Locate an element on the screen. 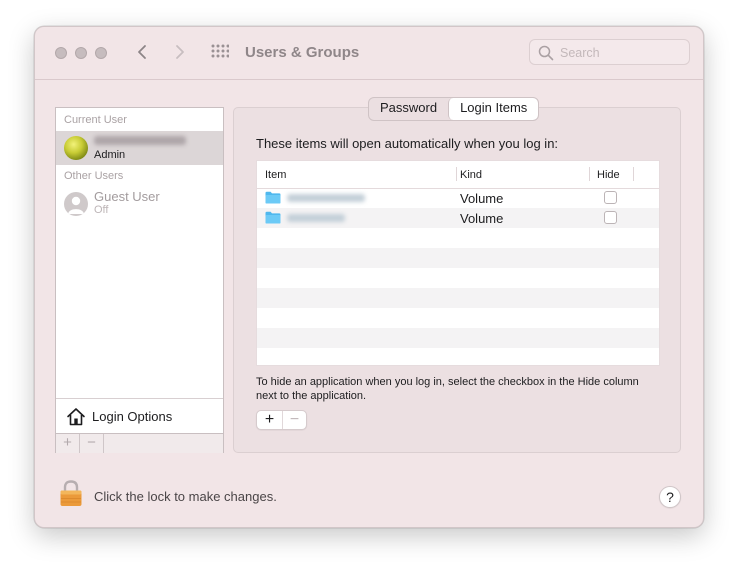 Image resolution: width=736 pixels, height=568 pixels. tab-bar: Password Login Items is located at coordinates (454, 109).